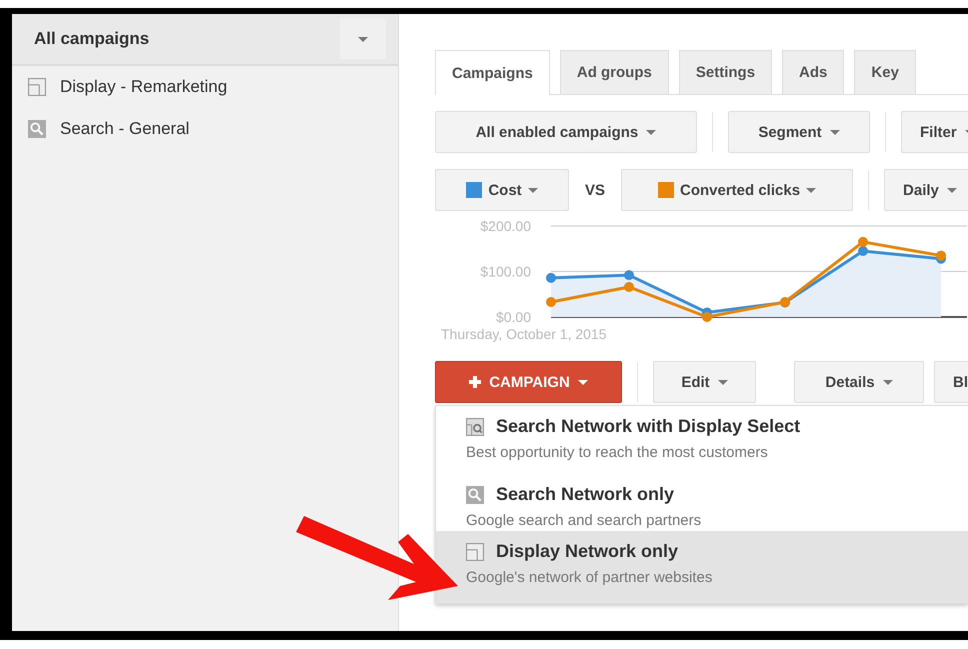 The width and height of the screenshot is (968, 649). Describe the element at coordinates (502, 190) in the screenshot. I see `metric-dropdown: Cost` at that location.